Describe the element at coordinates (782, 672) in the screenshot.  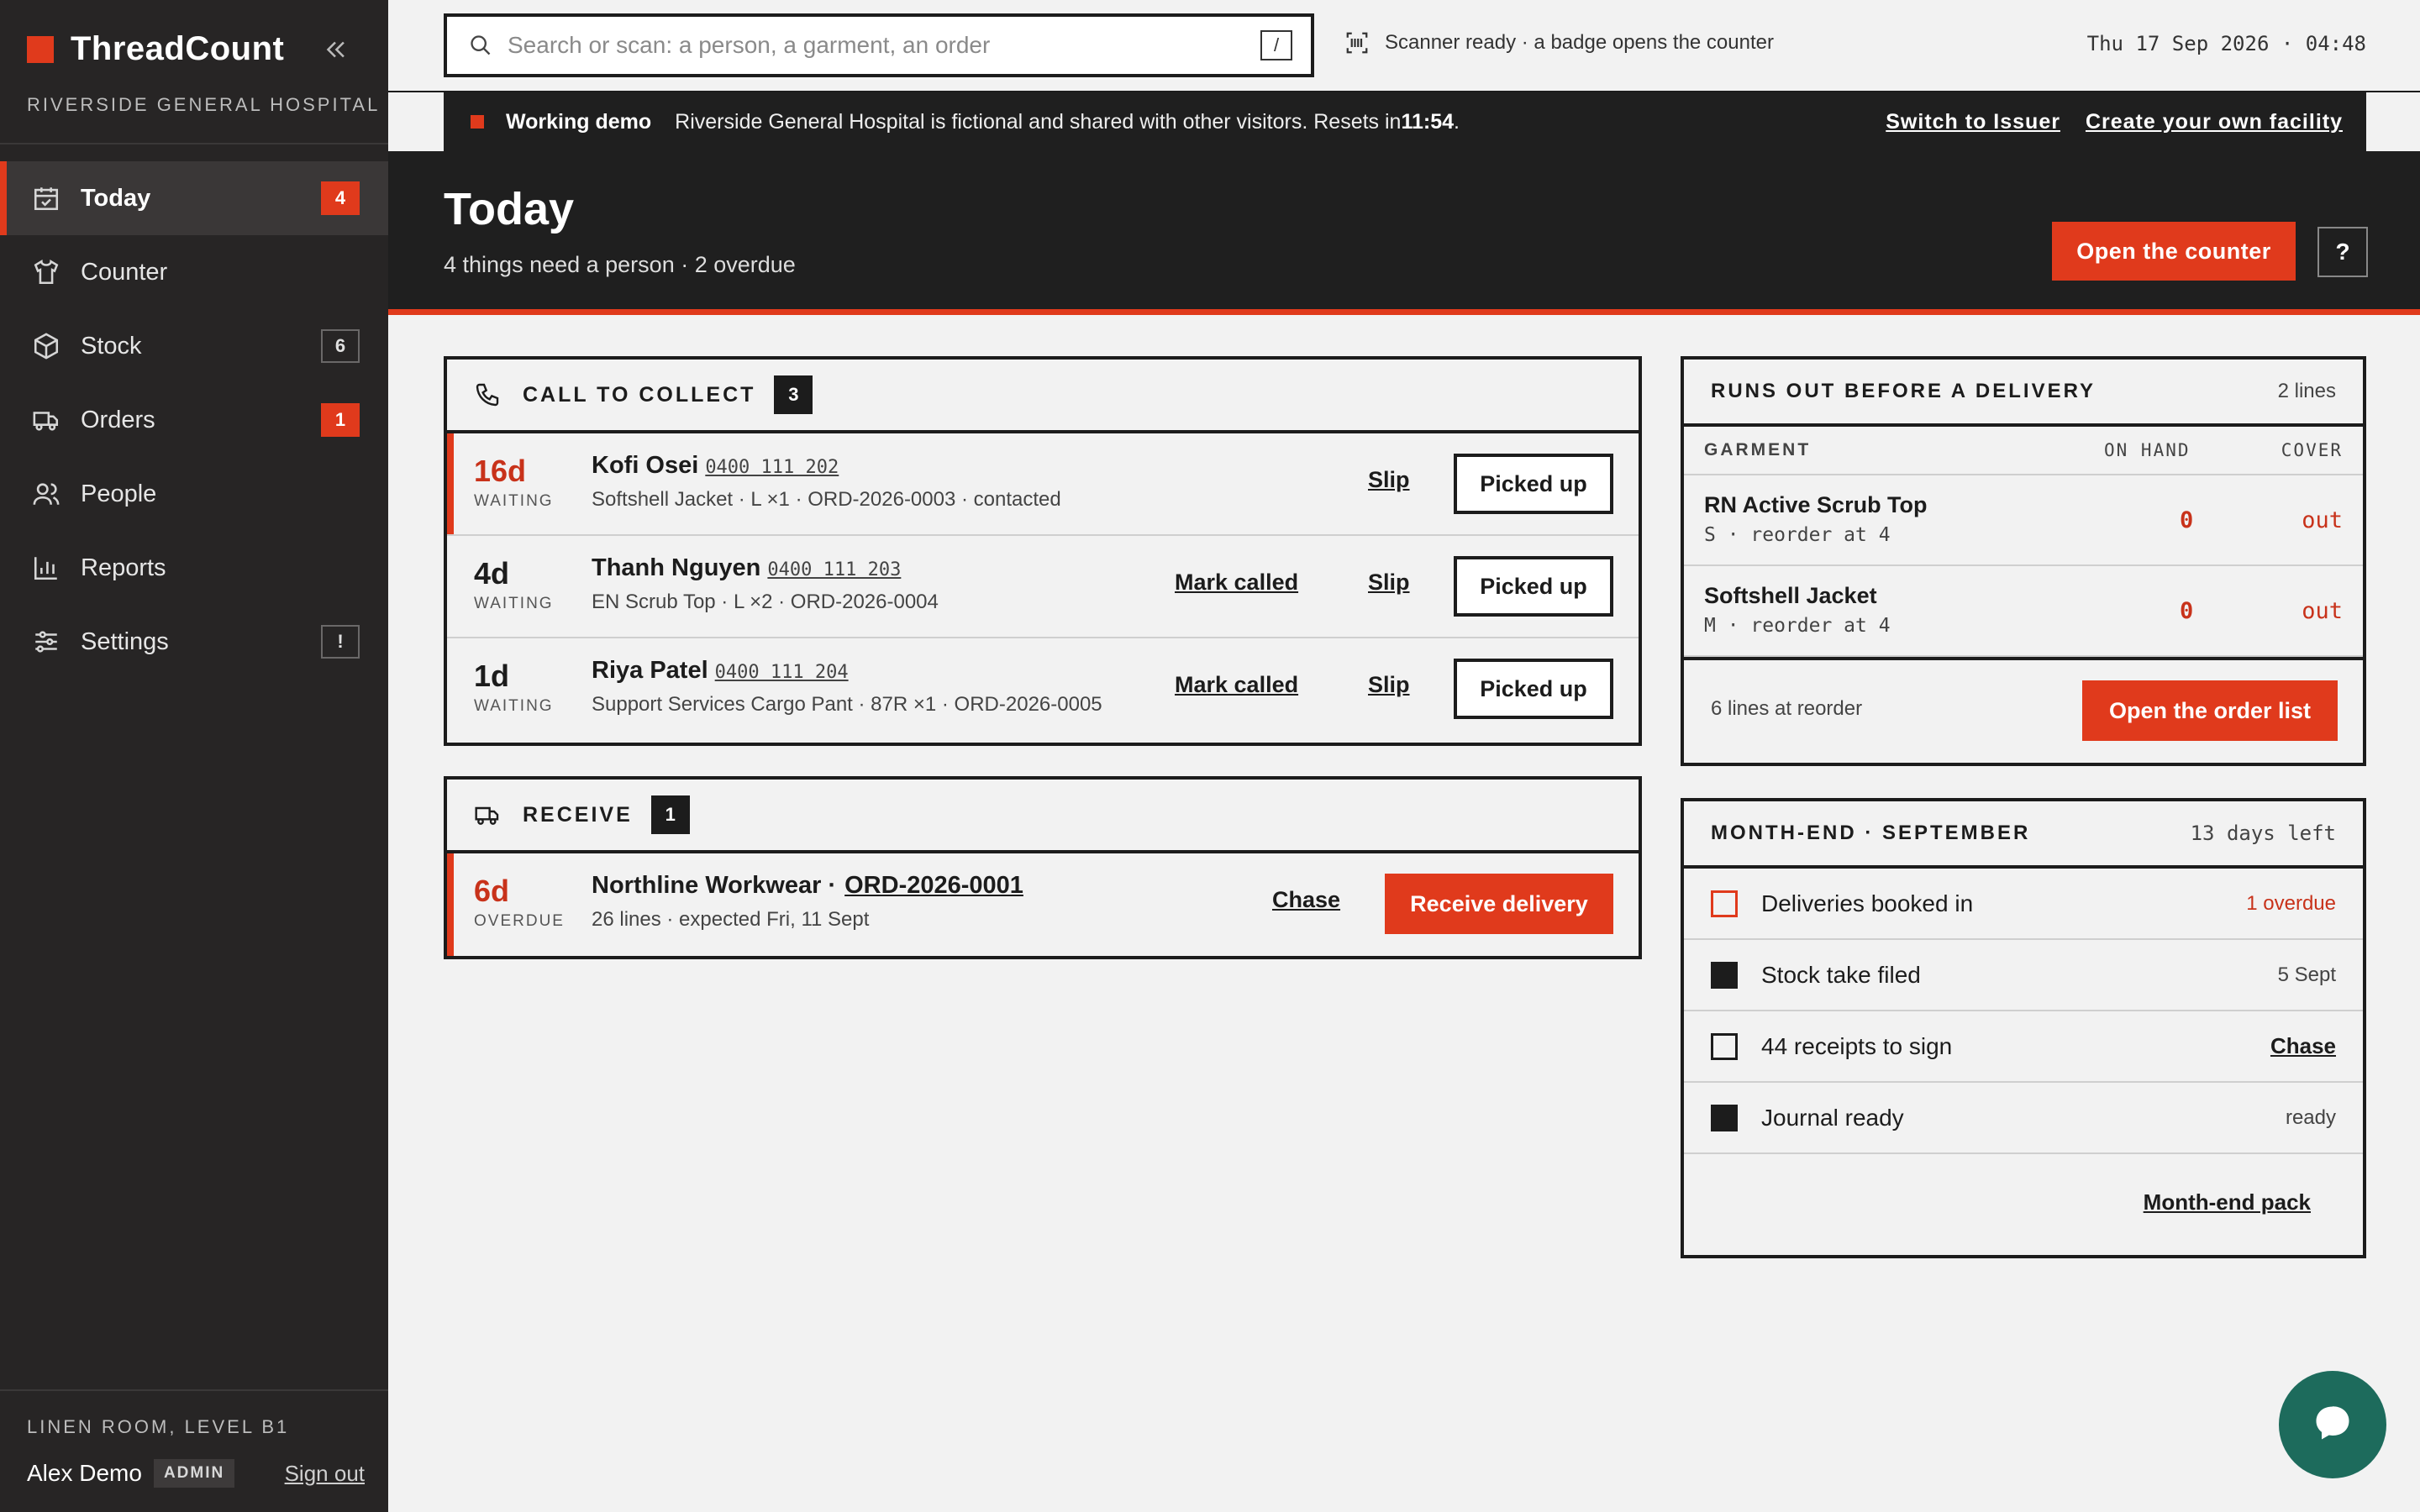
I see `phone-number: 0400 111 204` at that location.